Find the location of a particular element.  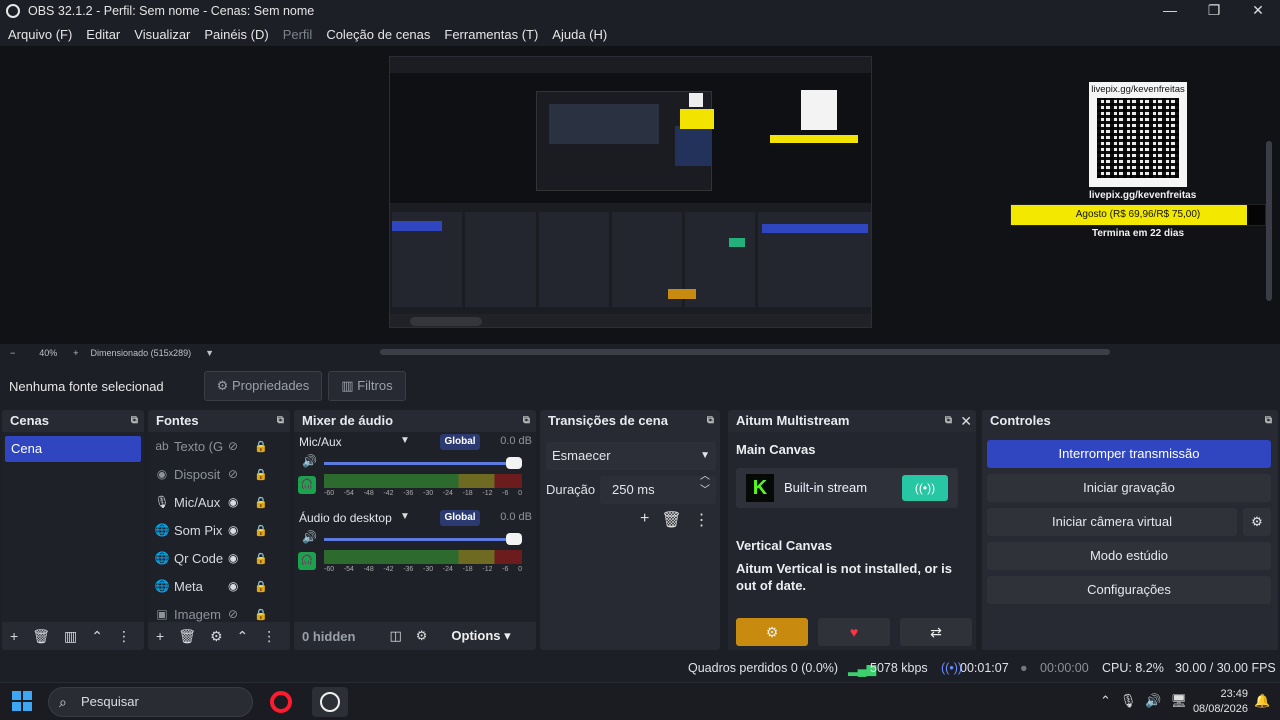

close-button: ✕ is located at coordinates (1258, 11).